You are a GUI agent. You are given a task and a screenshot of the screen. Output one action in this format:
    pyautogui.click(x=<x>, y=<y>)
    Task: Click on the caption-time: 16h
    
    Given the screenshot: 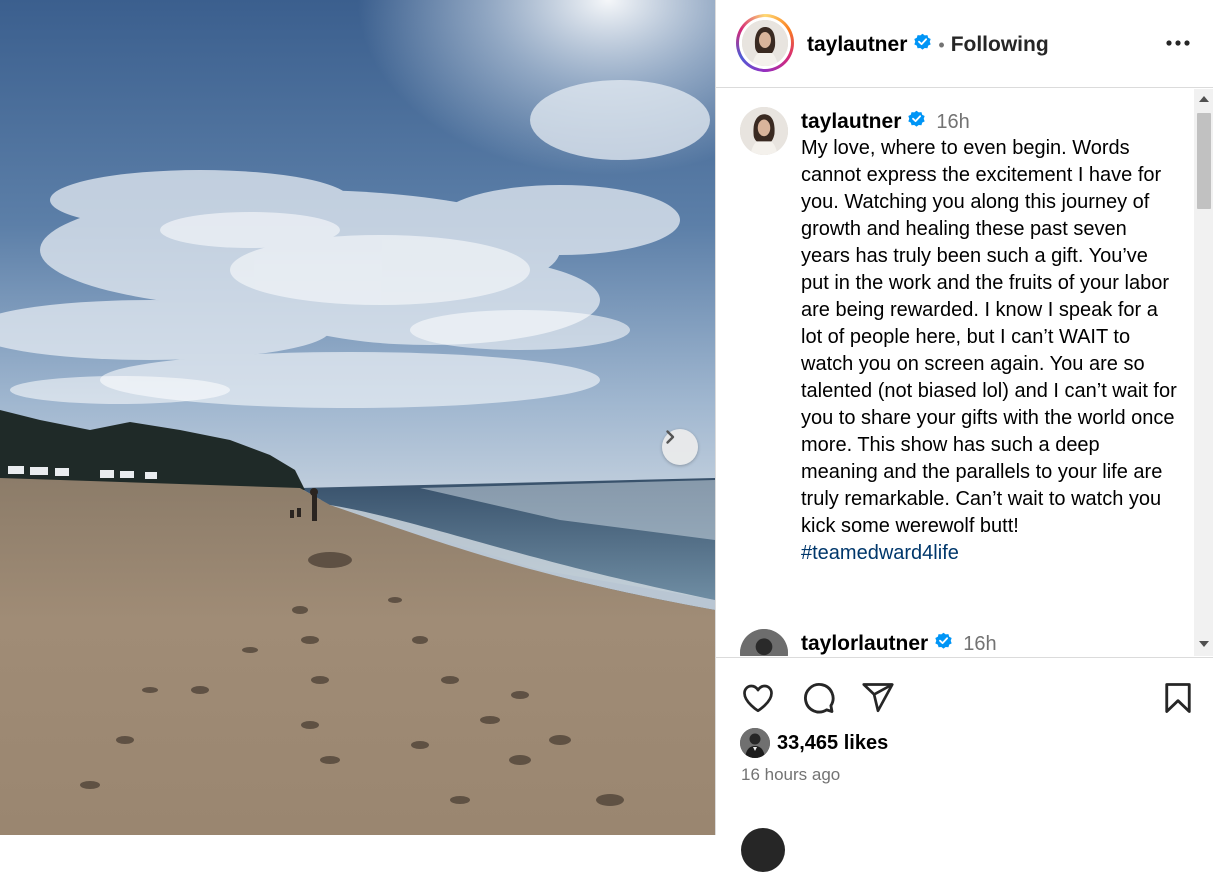 What is the action you would take?
    pyautogui.click(x=952, y=122)
    